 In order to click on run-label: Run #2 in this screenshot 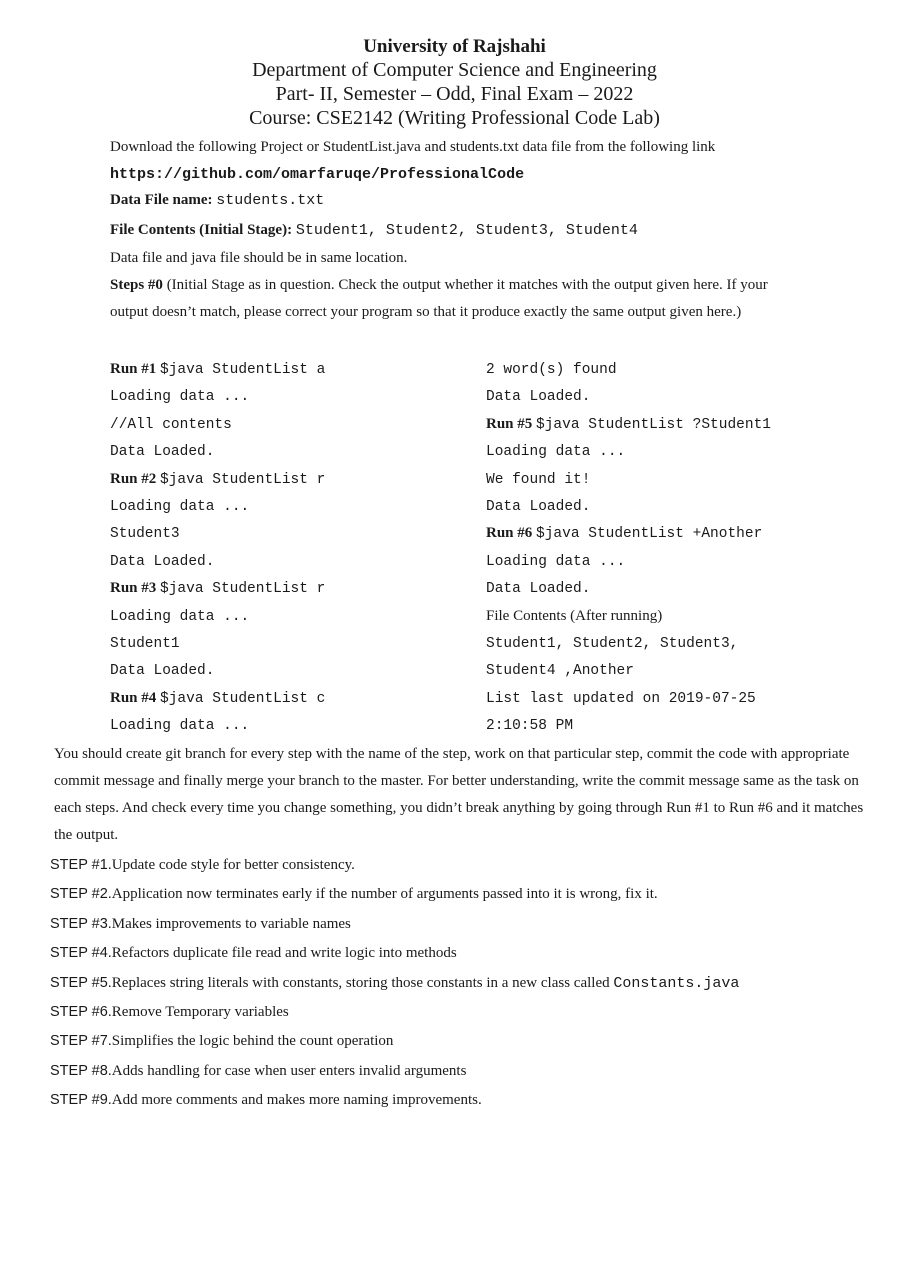, I will do `click(135, 478)`.